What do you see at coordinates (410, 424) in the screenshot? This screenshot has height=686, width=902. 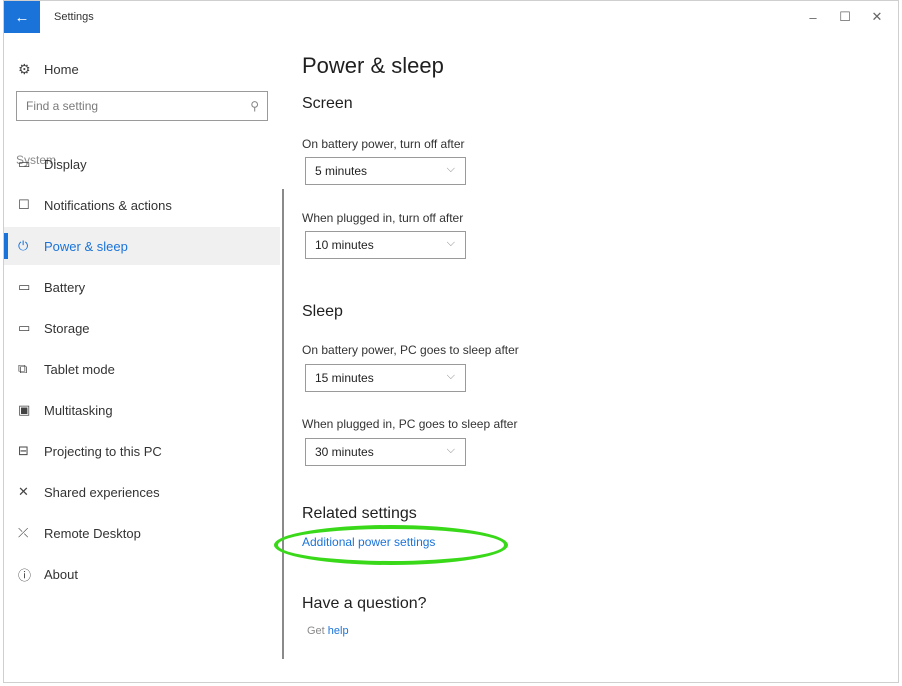 I see `sleep-plugged-label: When plugged in, PC goes to sleep after` at bounding box center [410, 424].